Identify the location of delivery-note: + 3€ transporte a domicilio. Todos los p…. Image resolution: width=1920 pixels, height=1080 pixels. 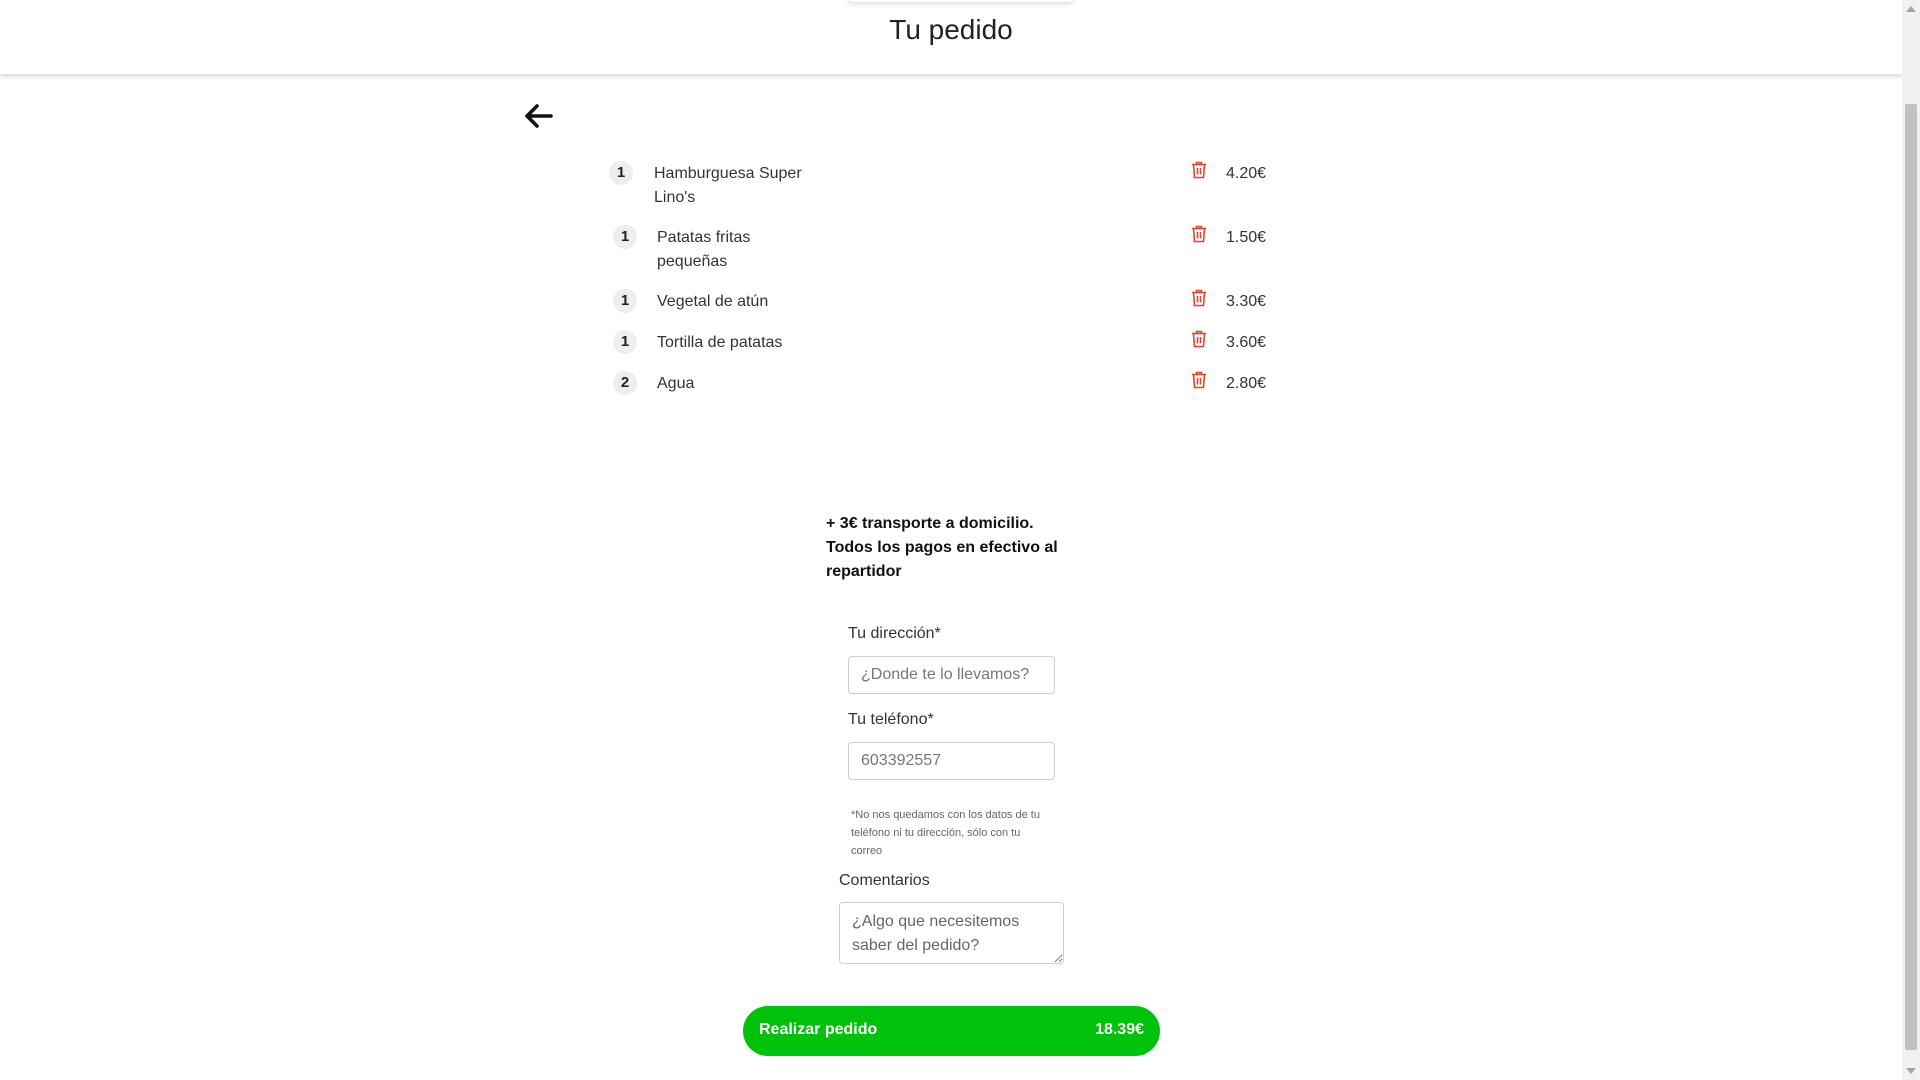
(942, 547).